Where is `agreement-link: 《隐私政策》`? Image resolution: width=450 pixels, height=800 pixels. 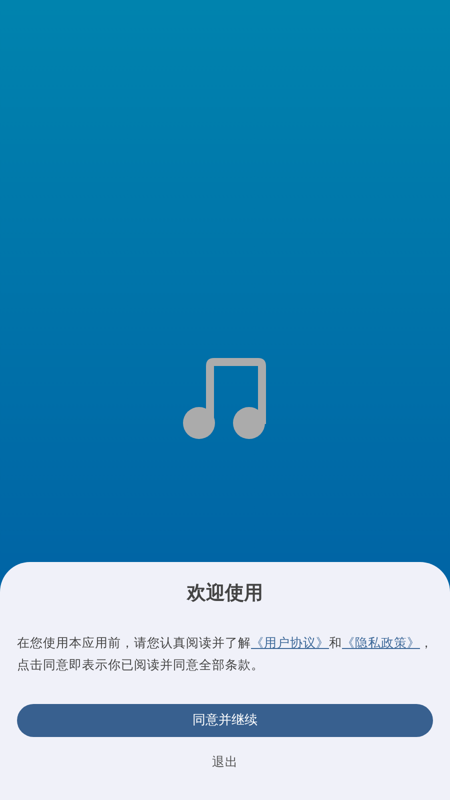 agreement-link: 《隐私政策》 is located at coordinates (381, 642).